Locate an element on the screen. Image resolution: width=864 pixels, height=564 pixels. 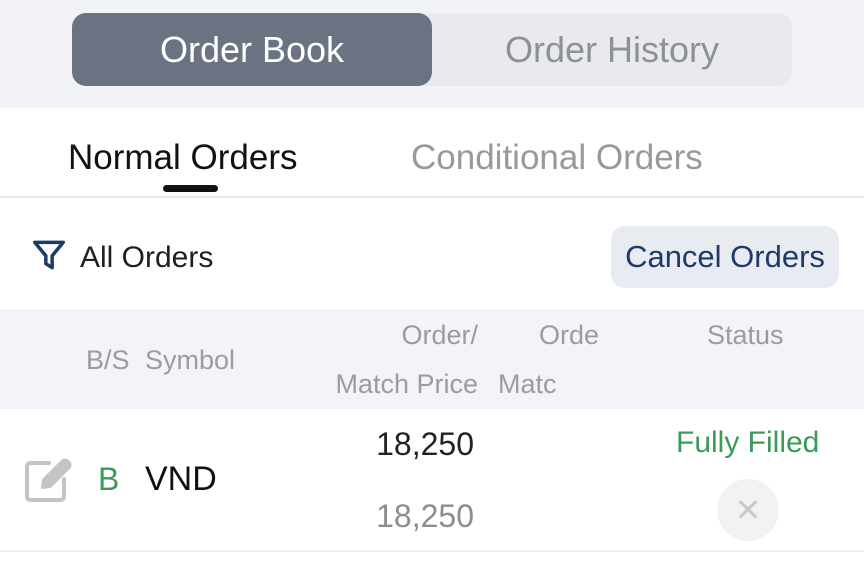
filter-label: All Orders is located at coordinates (147, 257).